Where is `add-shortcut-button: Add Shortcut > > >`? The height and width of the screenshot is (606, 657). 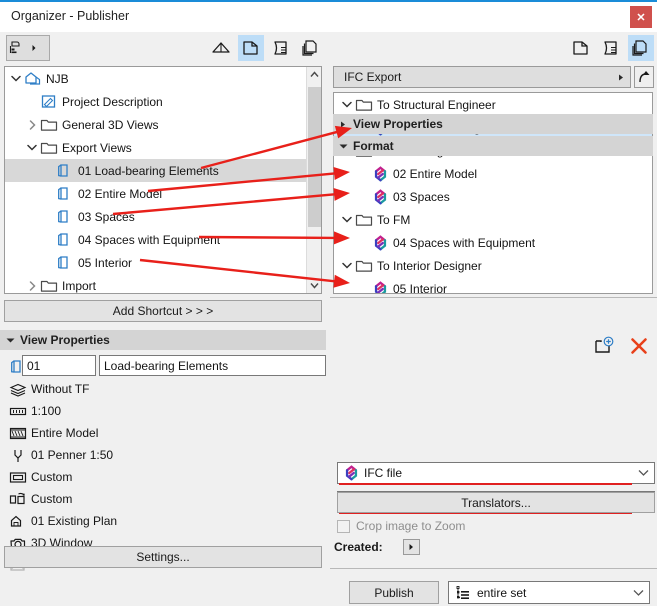
add-shortcut-button: Add Shortcut > > > is located at coordinates (163, 311).